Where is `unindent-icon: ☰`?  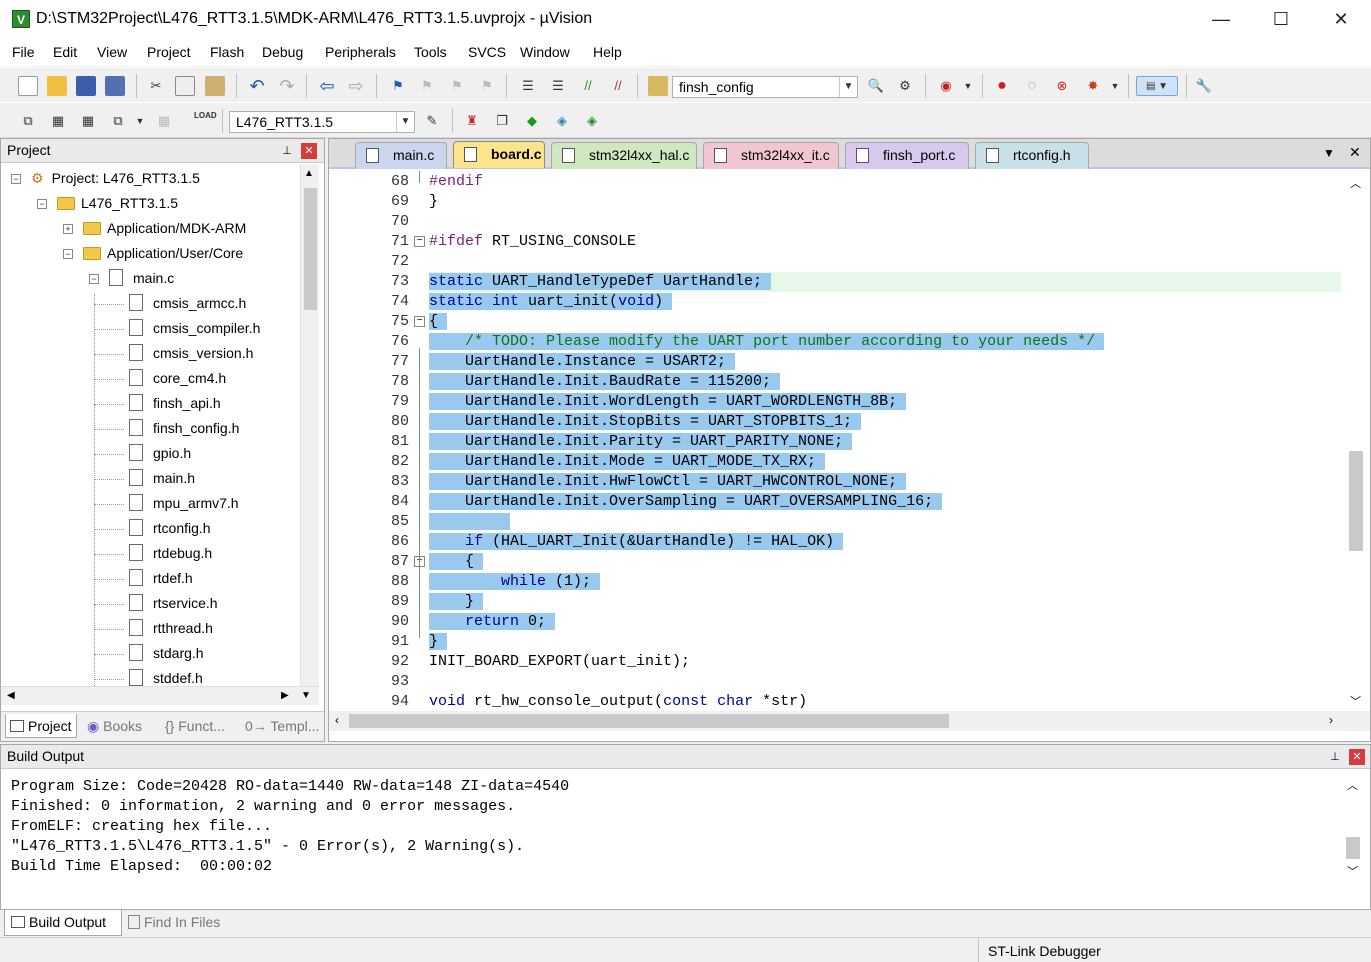 unindent-icon: ☰ is located at coordinates (558, 86).